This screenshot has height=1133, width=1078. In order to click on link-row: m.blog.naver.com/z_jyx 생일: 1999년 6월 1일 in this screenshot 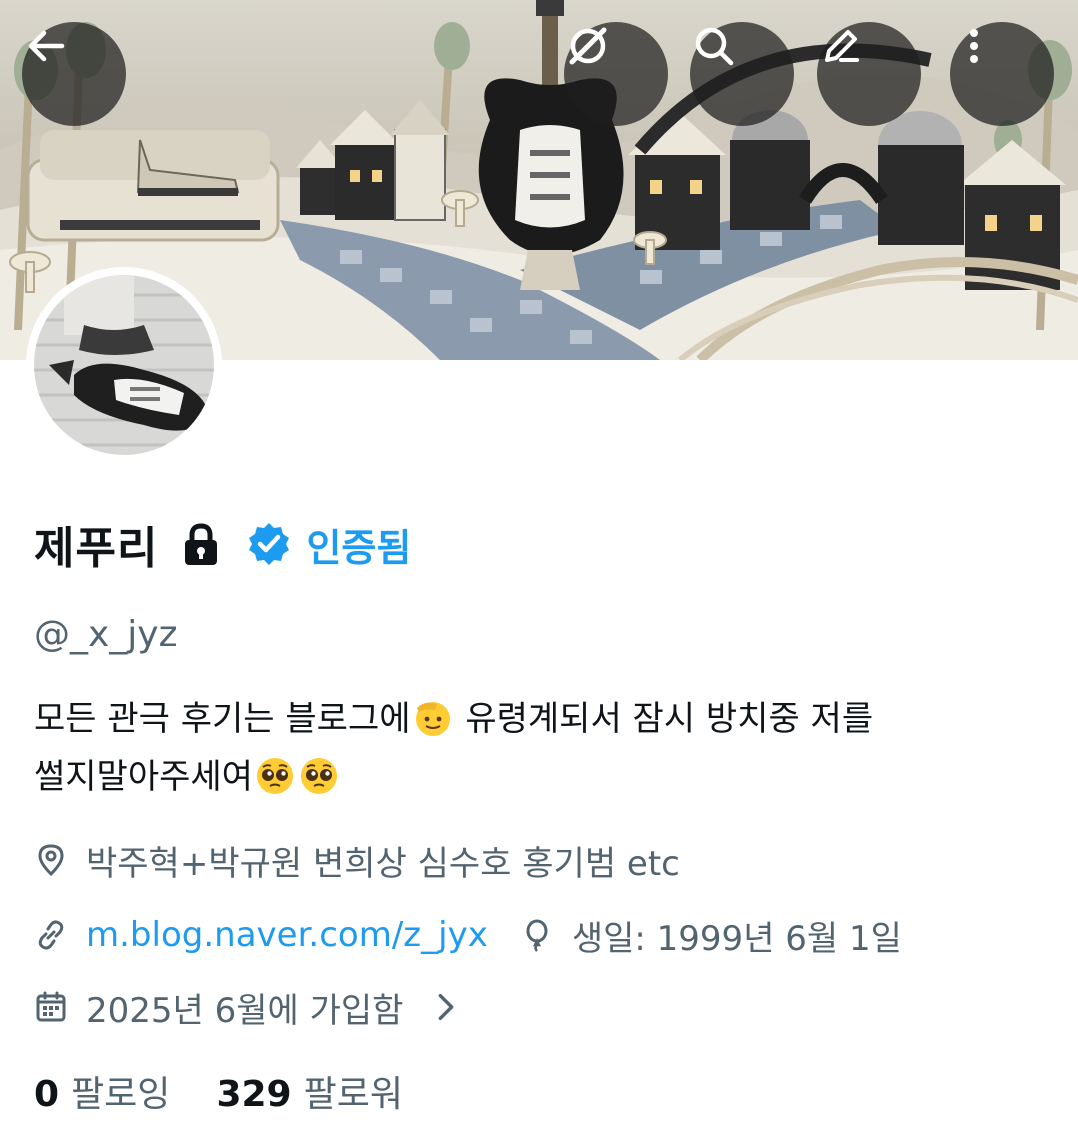, I will do `click(468, 935)`.